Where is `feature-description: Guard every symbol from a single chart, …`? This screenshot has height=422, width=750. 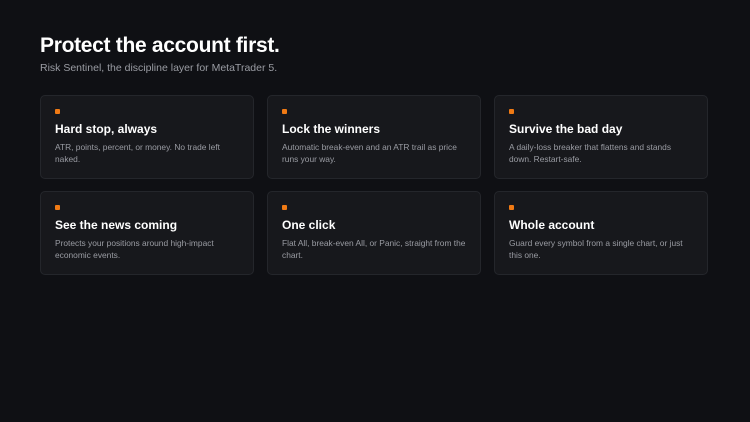 feature-description: Guard every symbol from a single chart, … is located at coordinates (596, 249).